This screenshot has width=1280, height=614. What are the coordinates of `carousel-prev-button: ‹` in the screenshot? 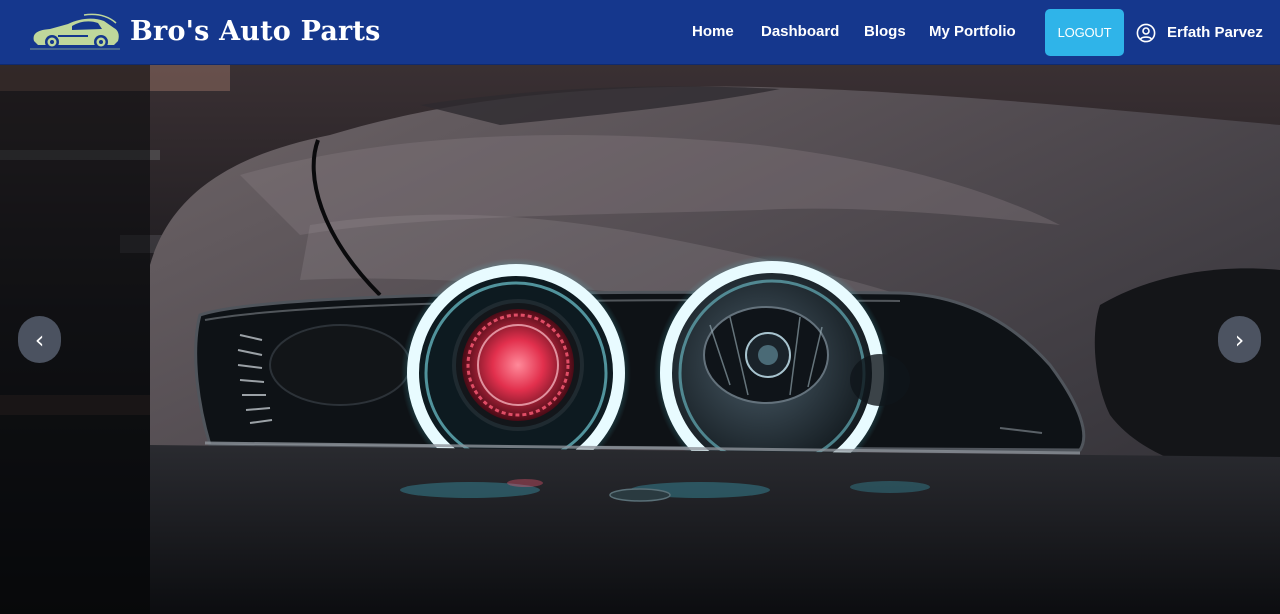 It's located at (39, 339).